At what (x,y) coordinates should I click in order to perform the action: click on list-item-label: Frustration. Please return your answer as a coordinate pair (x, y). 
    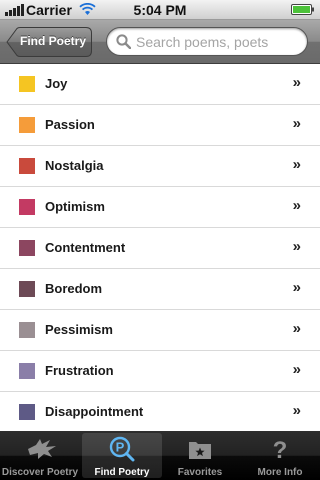
    Looking at the image, I should click on (79, 370).